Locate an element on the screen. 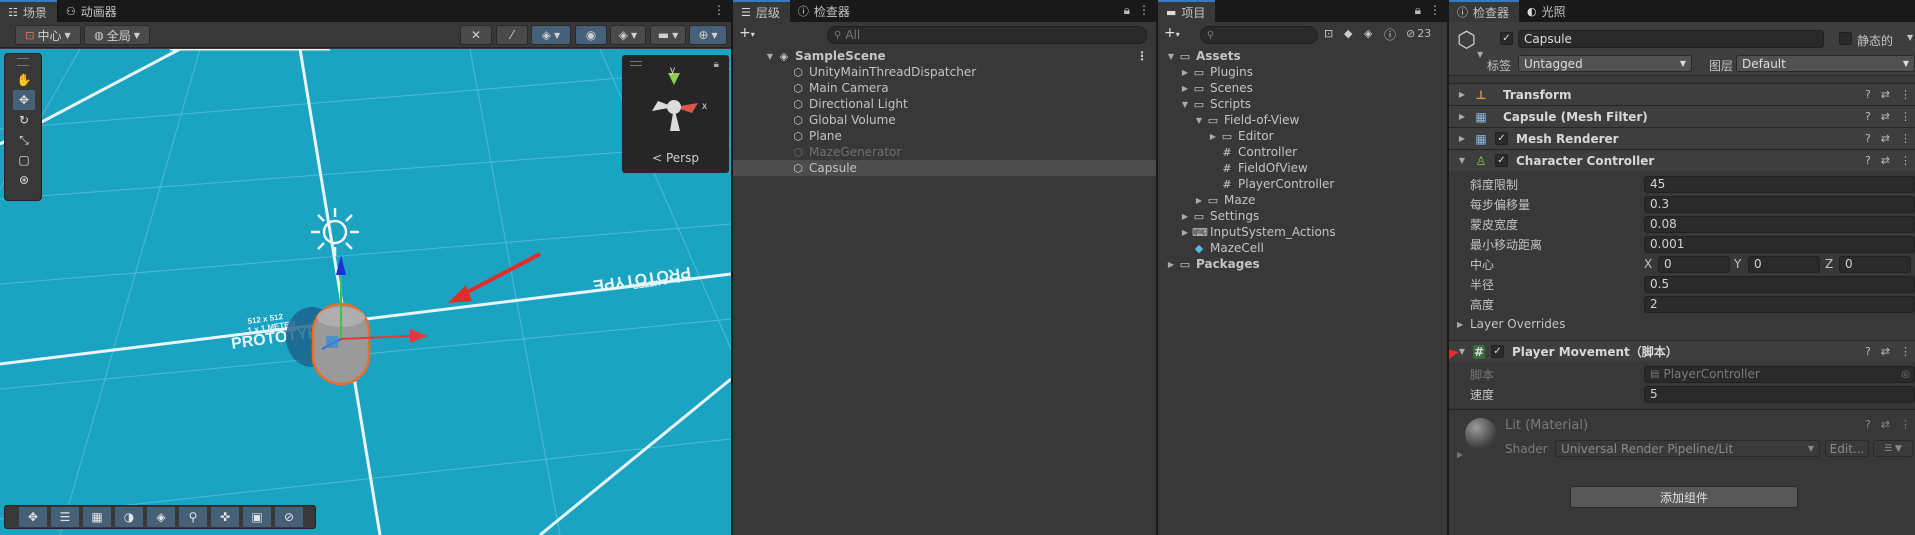 The height and width of the screenshot is (535, 1915). hierarchy-item: ⬡ UnityMainThreadDispatcher is located at coordinates (944, 72).